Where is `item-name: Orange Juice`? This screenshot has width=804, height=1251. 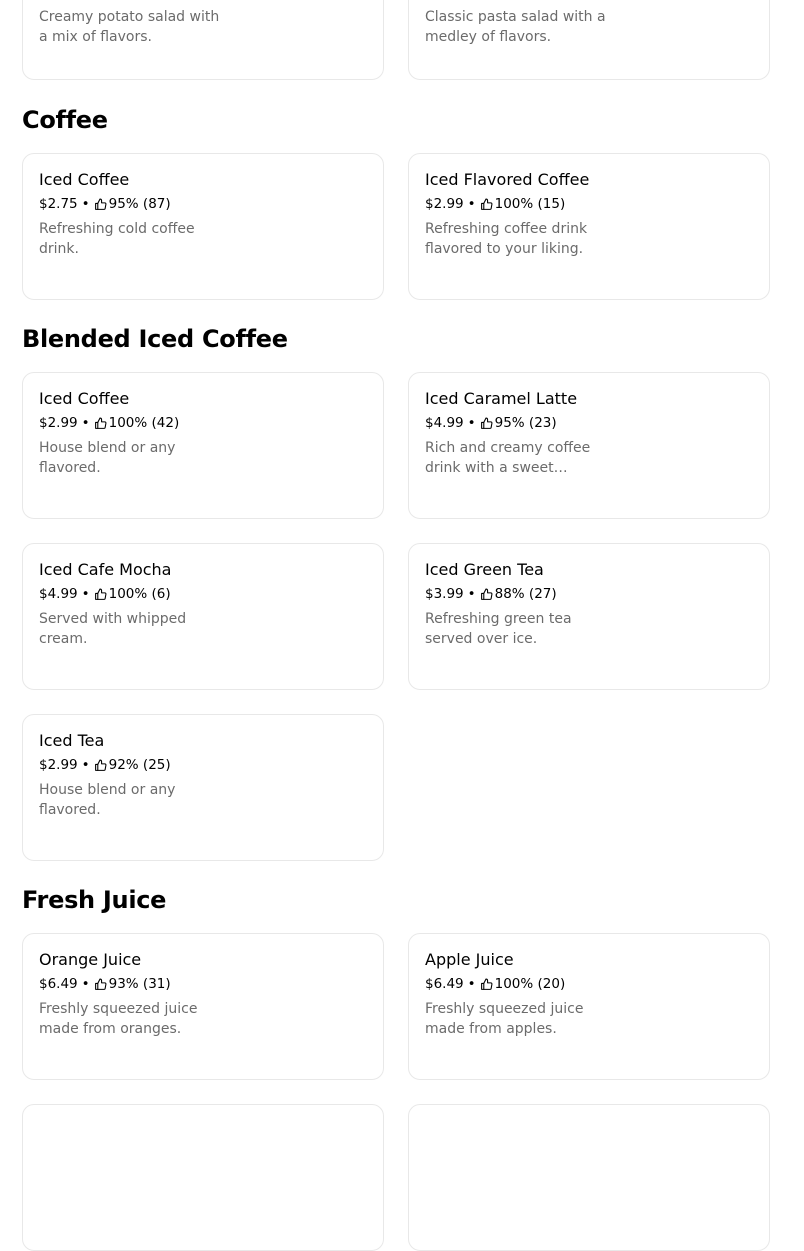 item-name: Orange Juice is located at coordinates (90, 959).